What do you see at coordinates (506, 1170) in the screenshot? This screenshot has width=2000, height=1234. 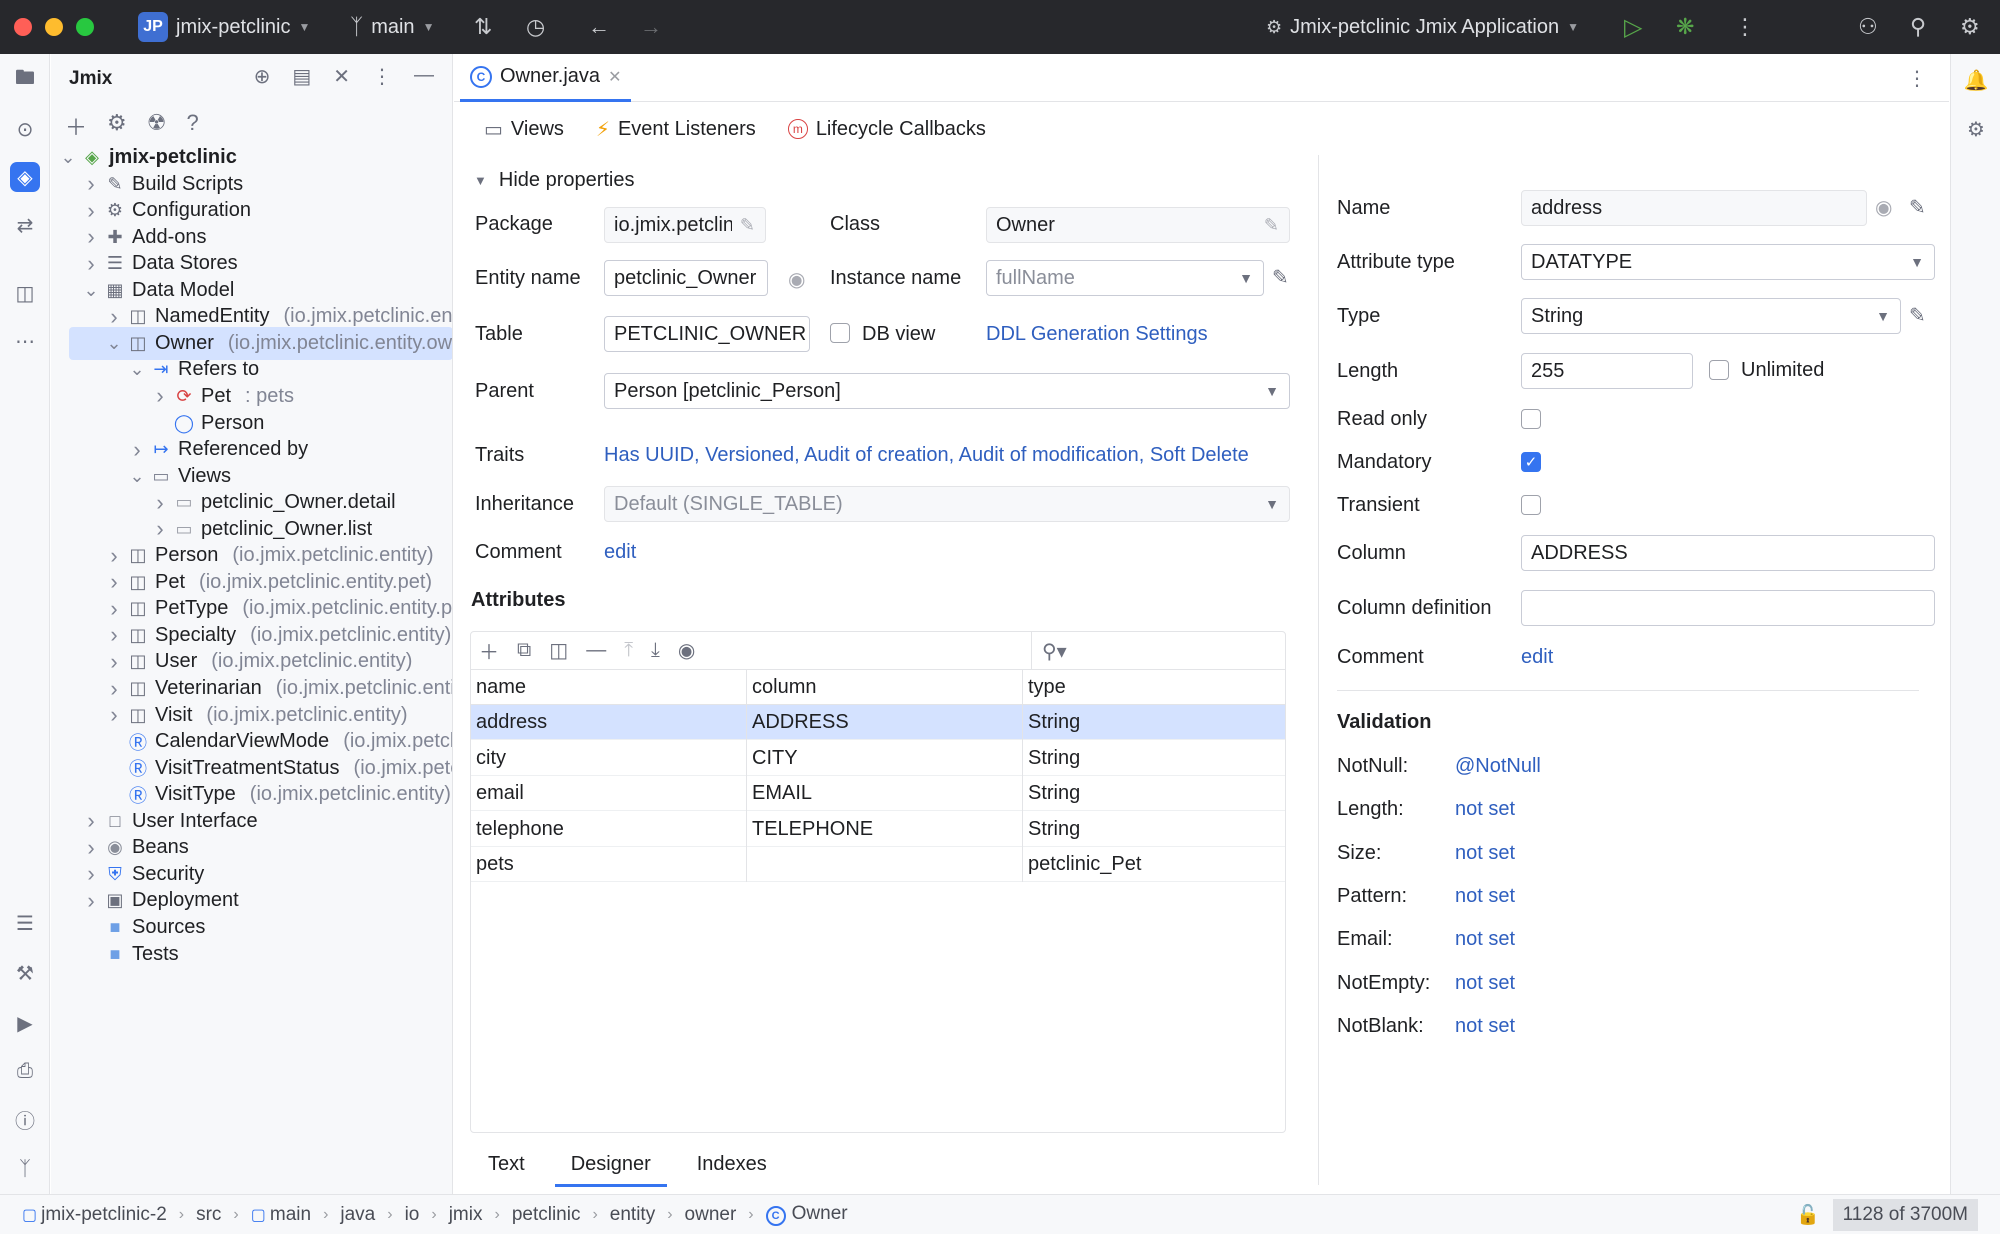 I see `tab-text: Text` at bounding box center [506, 1170].